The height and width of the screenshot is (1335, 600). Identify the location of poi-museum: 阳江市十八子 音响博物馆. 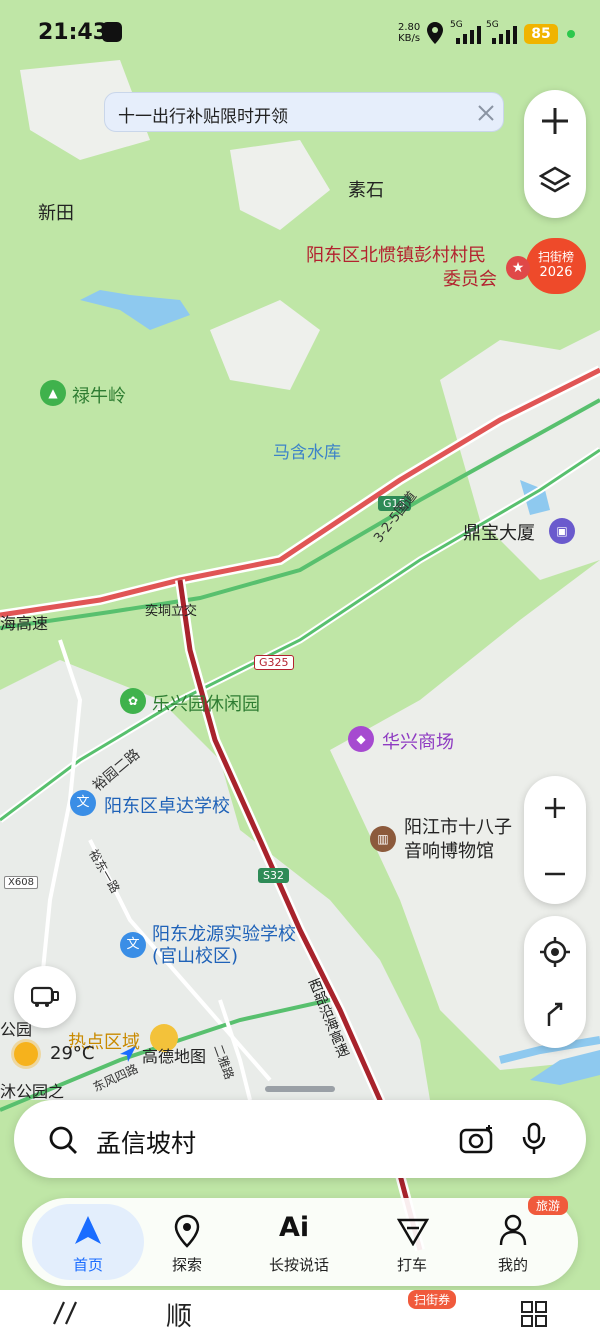
(458, 840).